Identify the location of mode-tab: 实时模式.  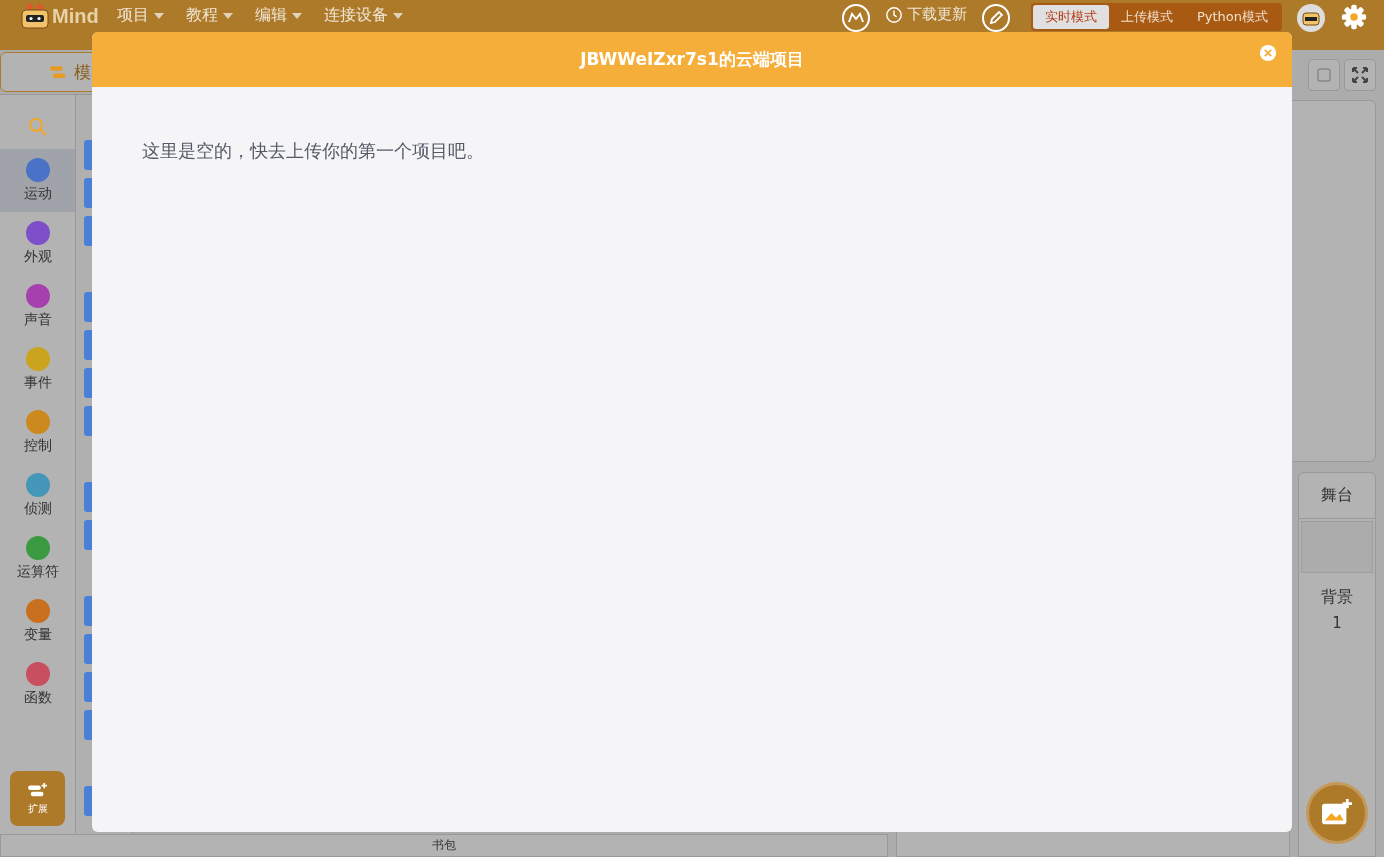
(1070, 17).